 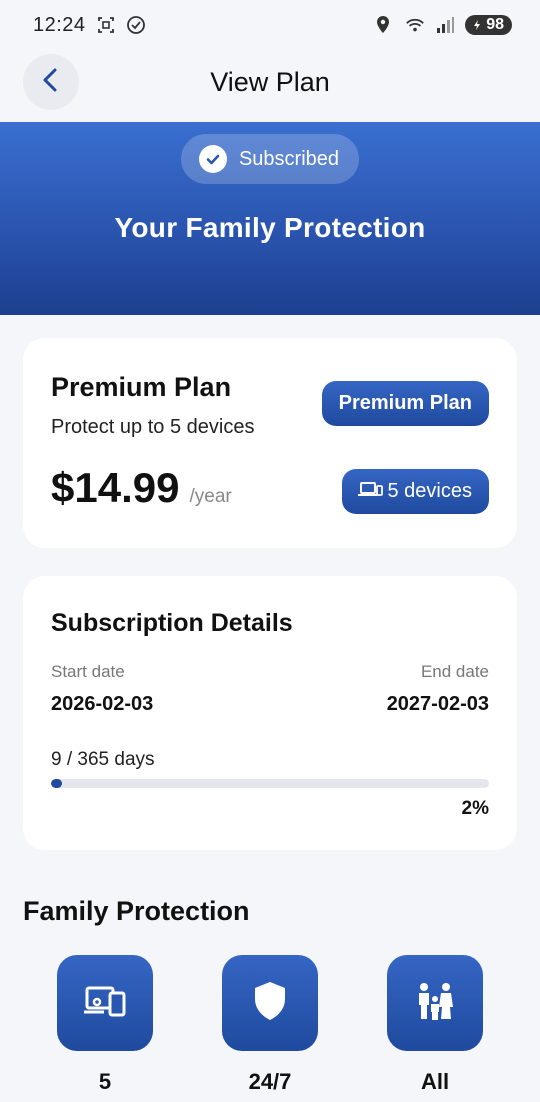 I want to click on feature-tile-devices, so click(x=105, y=1003).